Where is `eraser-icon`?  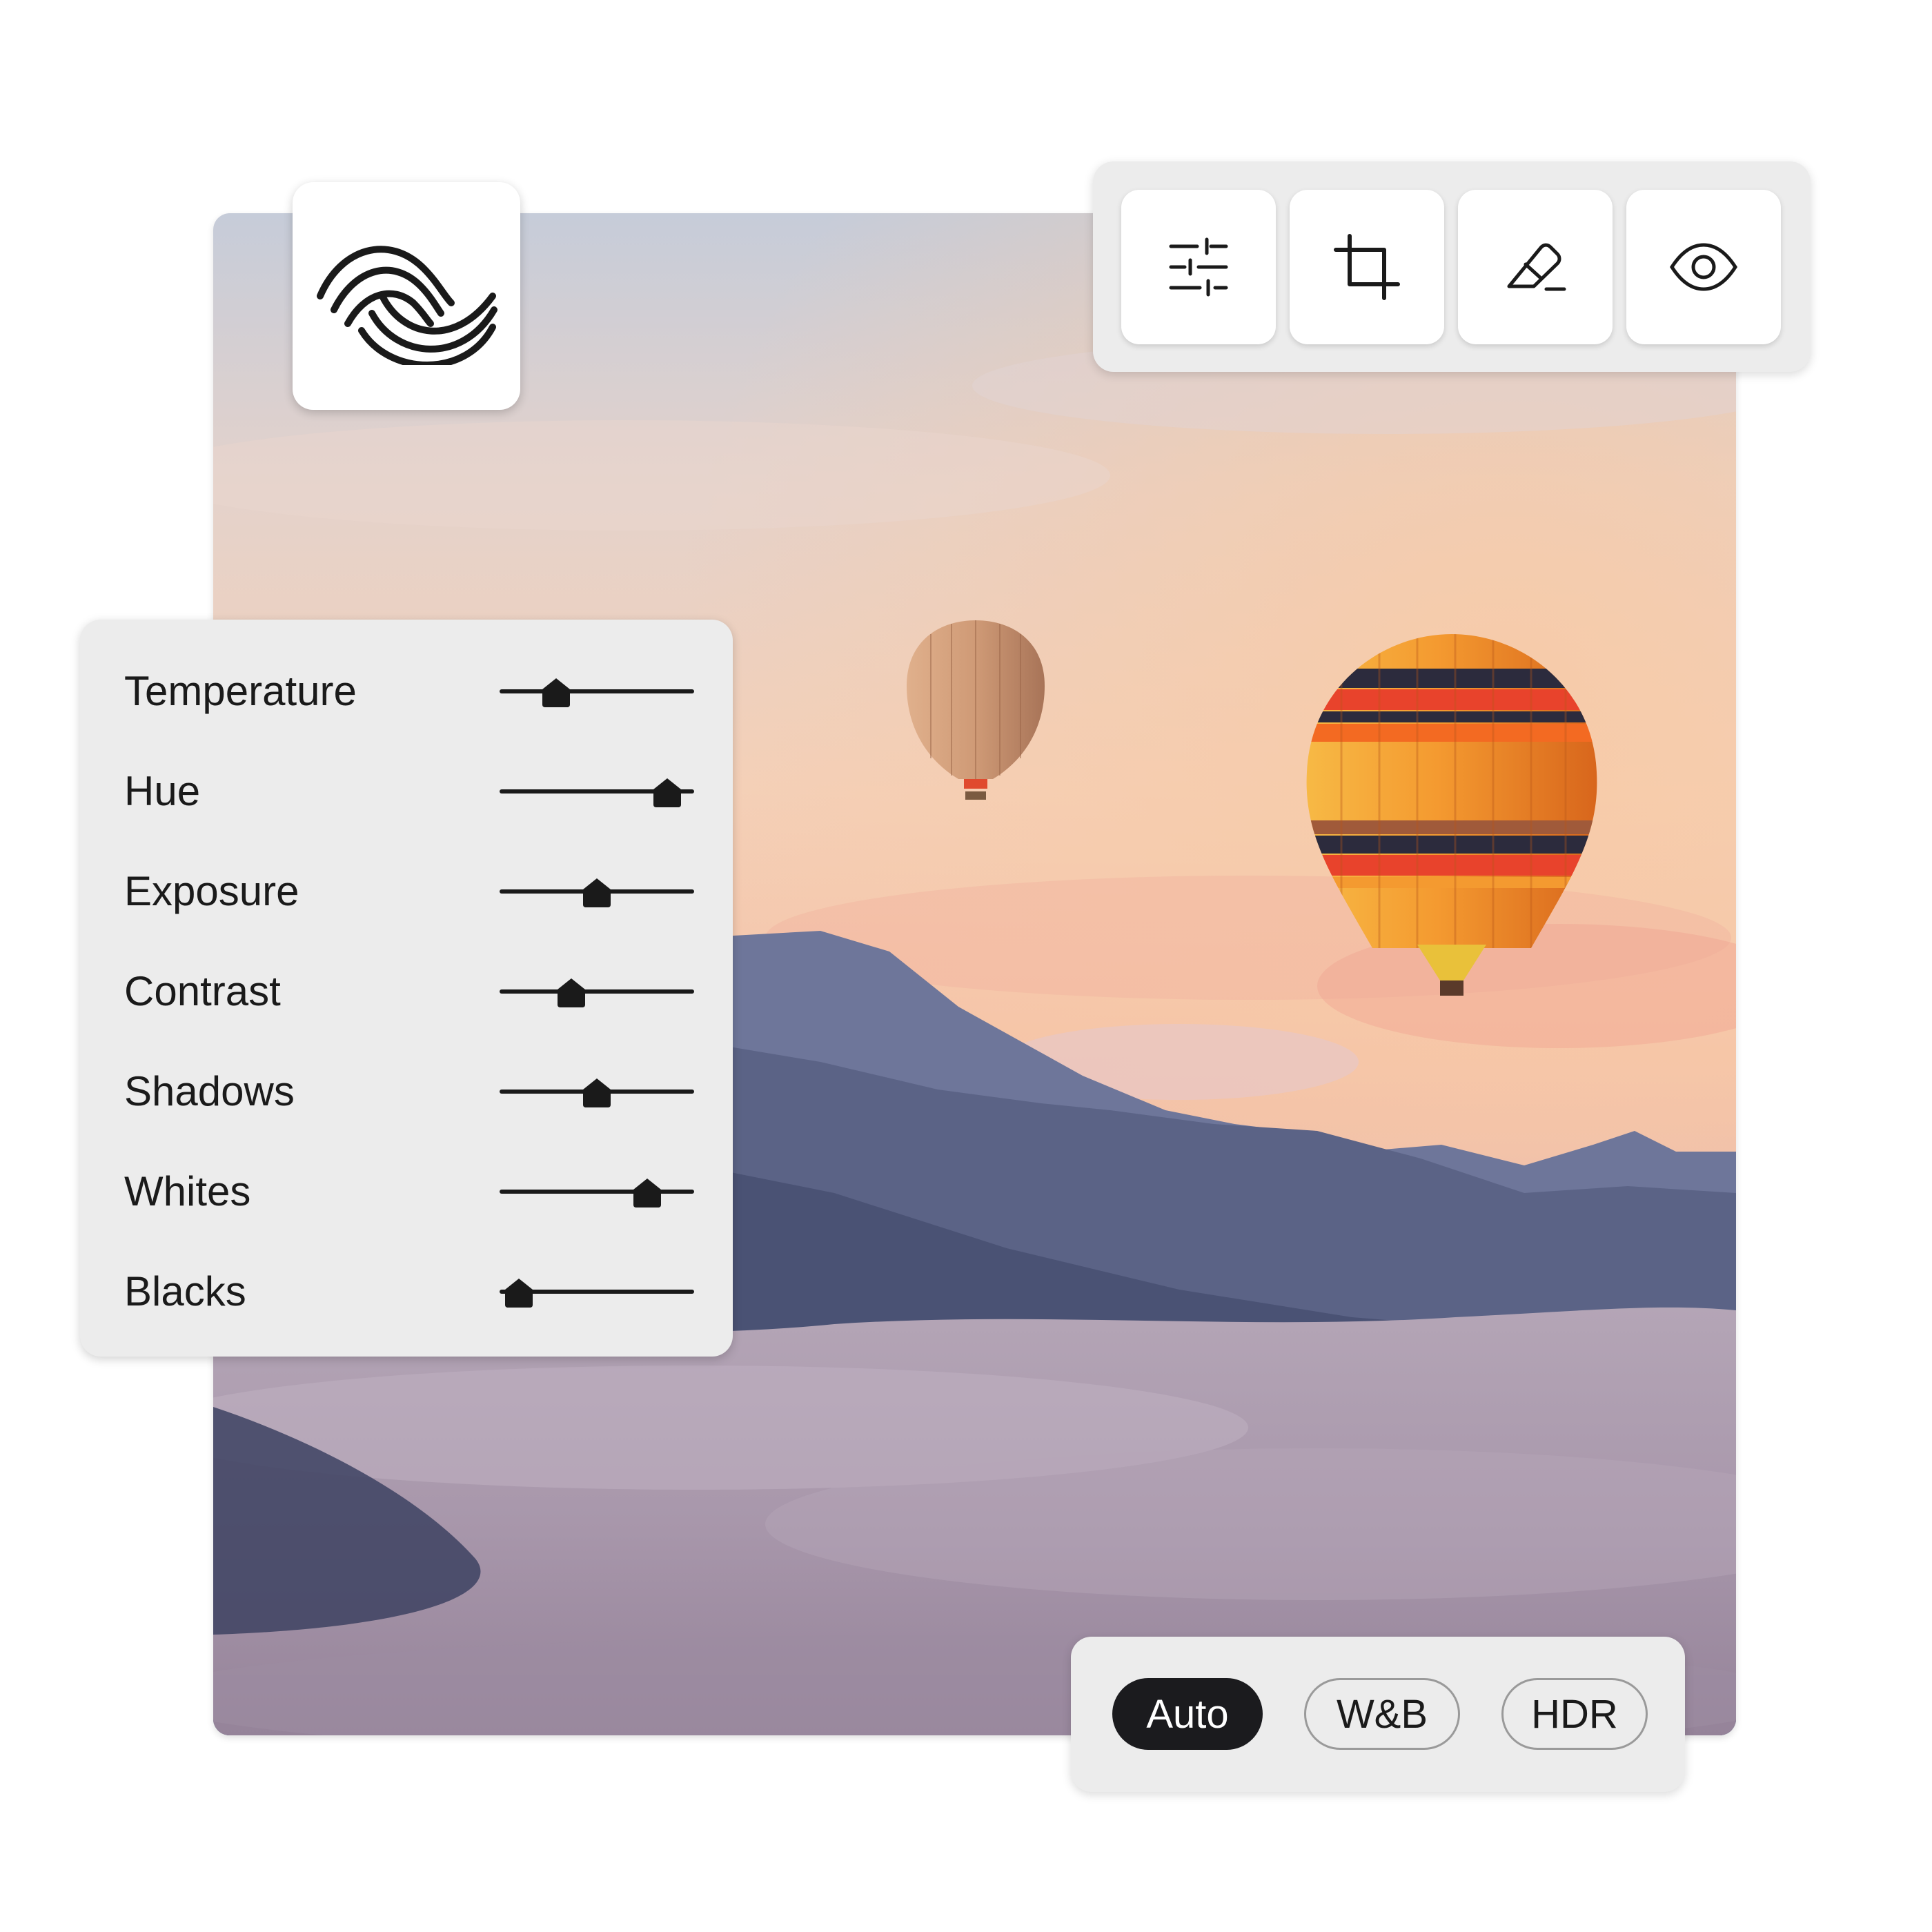
eraser-icon is located at coordinates (1536, 267).